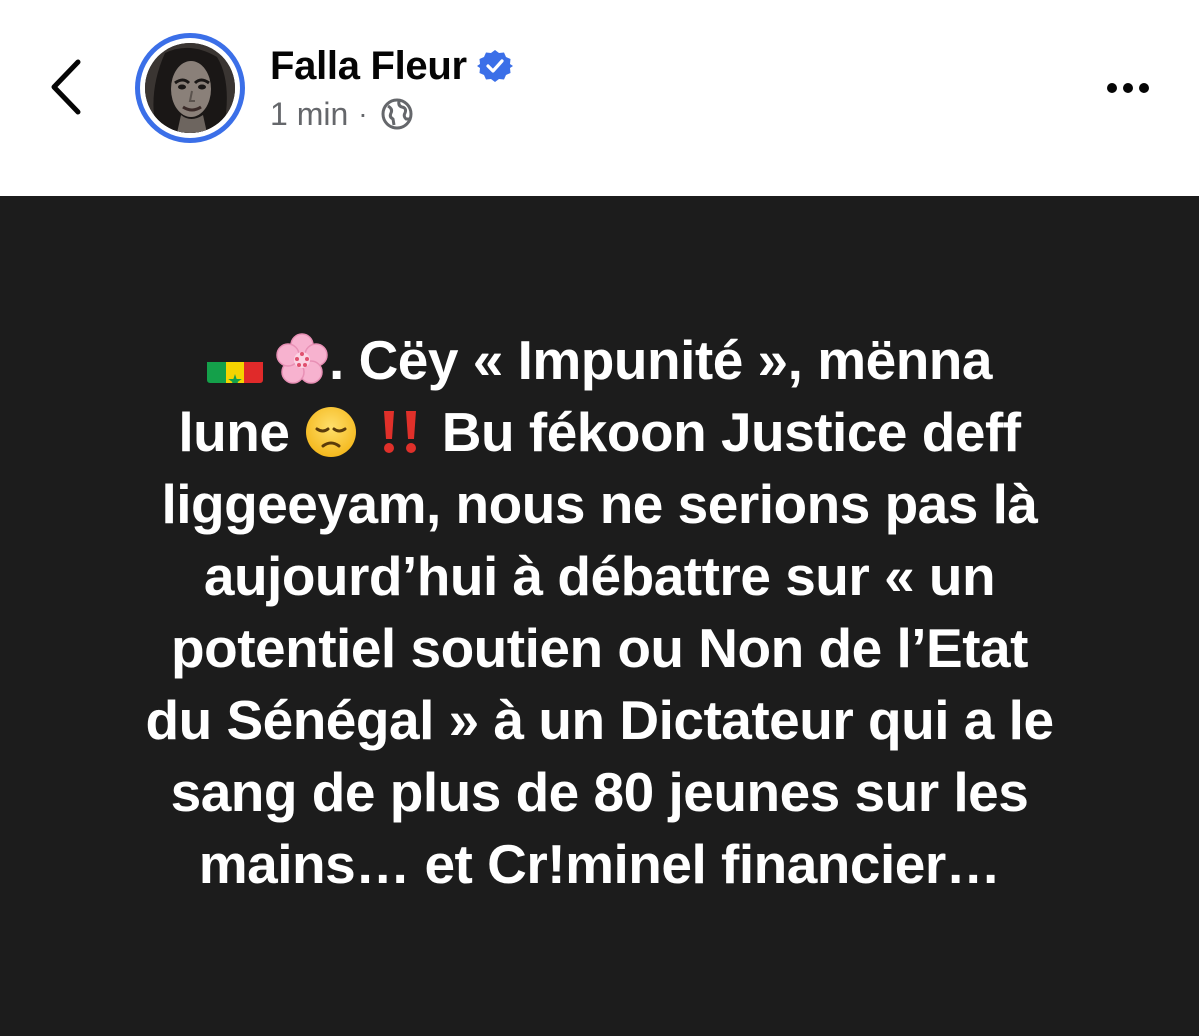 The image size is (1199, 1036). I want to click on avatar, so click(190, 88).